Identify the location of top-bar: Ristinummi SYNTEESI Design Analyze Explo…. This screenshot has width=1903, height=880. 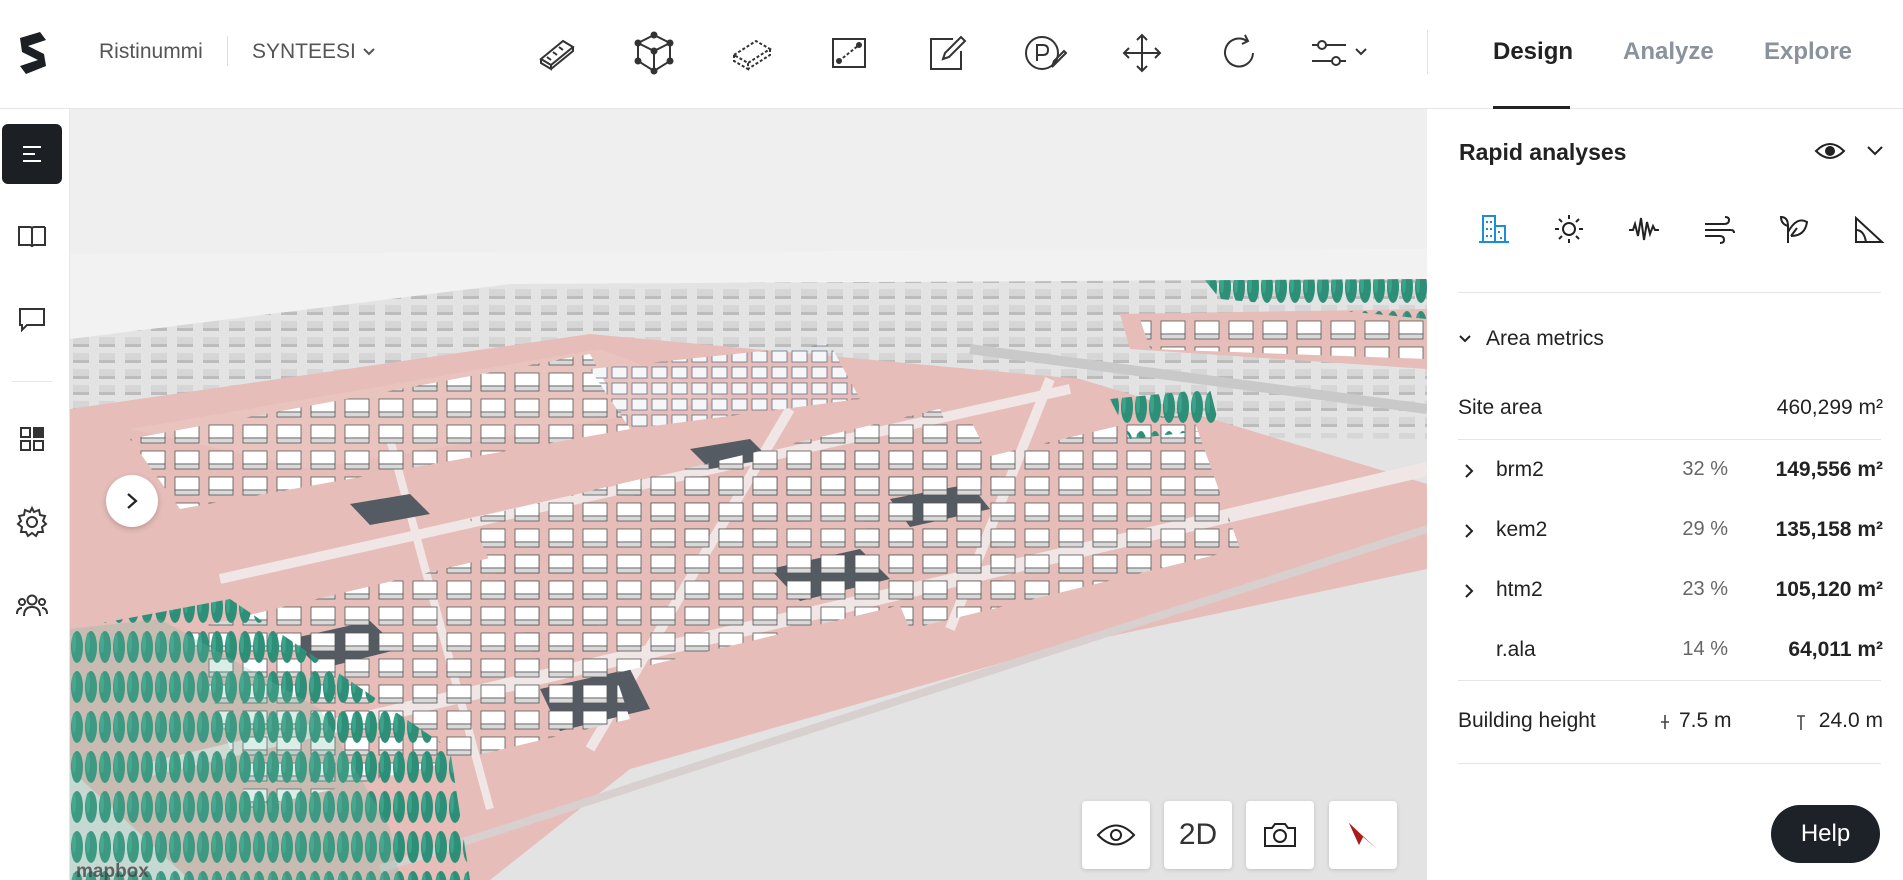
(951, 54).